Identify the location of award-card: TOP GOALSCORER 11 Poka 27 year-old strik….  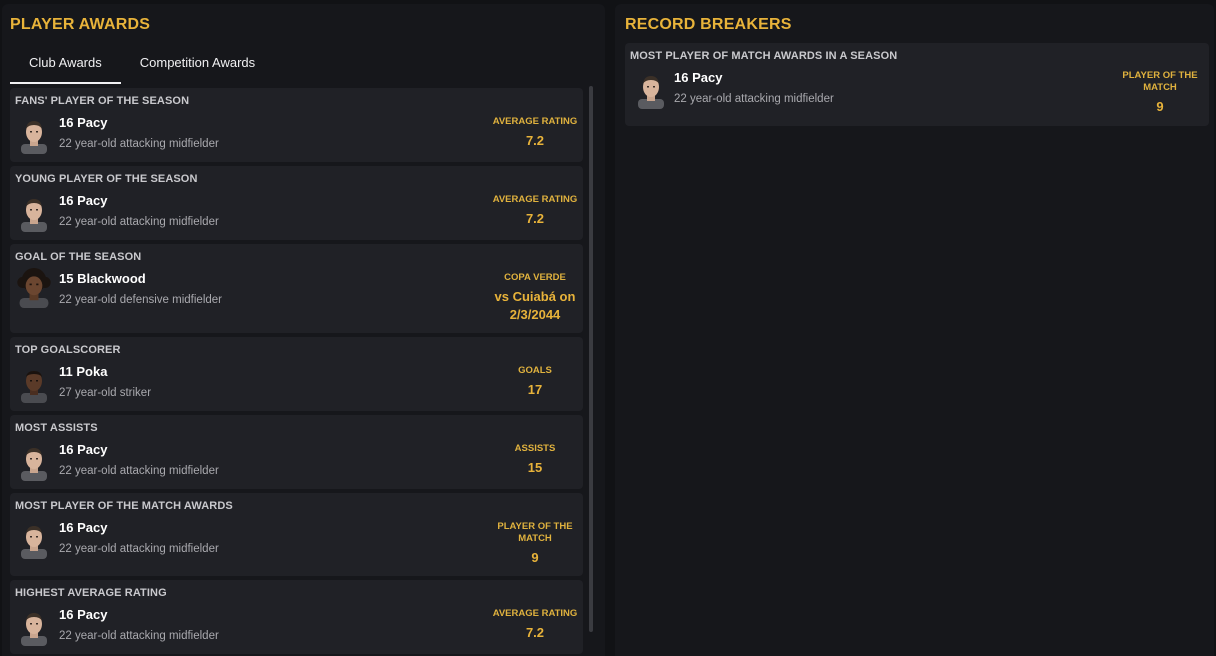
(296, 374).